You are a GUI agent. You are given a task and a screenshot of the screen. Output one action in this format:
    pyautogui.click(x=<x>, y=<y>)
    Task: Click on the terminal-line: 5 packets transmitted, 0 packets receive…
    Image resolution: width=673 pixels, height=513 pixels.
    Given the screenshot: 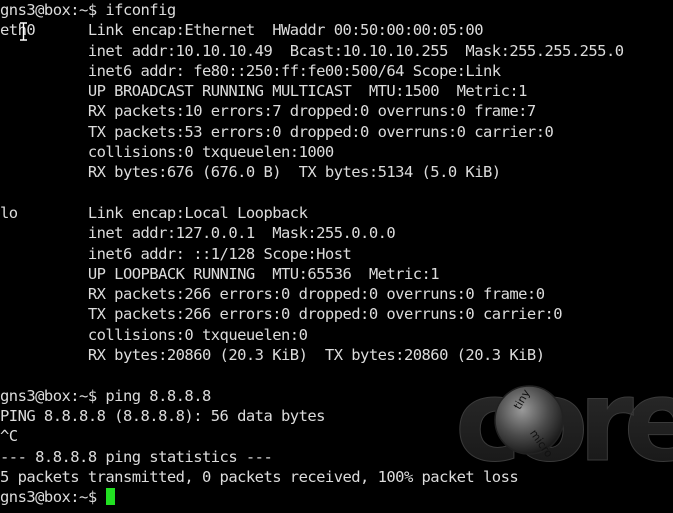 What is the action you would take?
    pyautogui.click(x=259, y=476)
    